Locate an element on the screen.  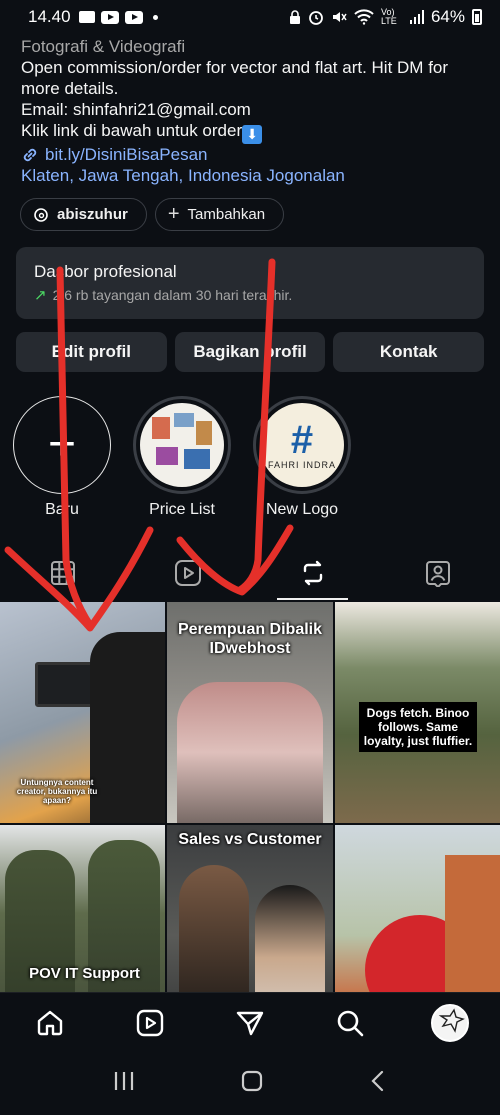
alarm-icon is located at coordinates (316, 18).